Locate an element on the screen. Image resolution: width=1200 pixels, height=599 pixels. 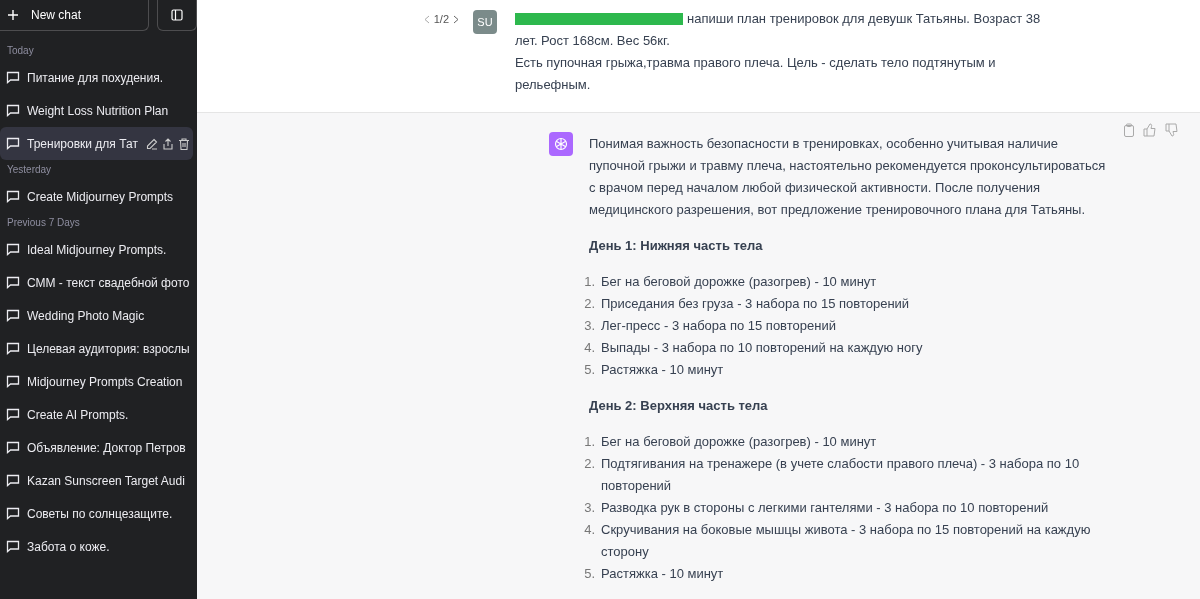
chat-list-item: Забота о коже. is located at coordinates (96, 546).